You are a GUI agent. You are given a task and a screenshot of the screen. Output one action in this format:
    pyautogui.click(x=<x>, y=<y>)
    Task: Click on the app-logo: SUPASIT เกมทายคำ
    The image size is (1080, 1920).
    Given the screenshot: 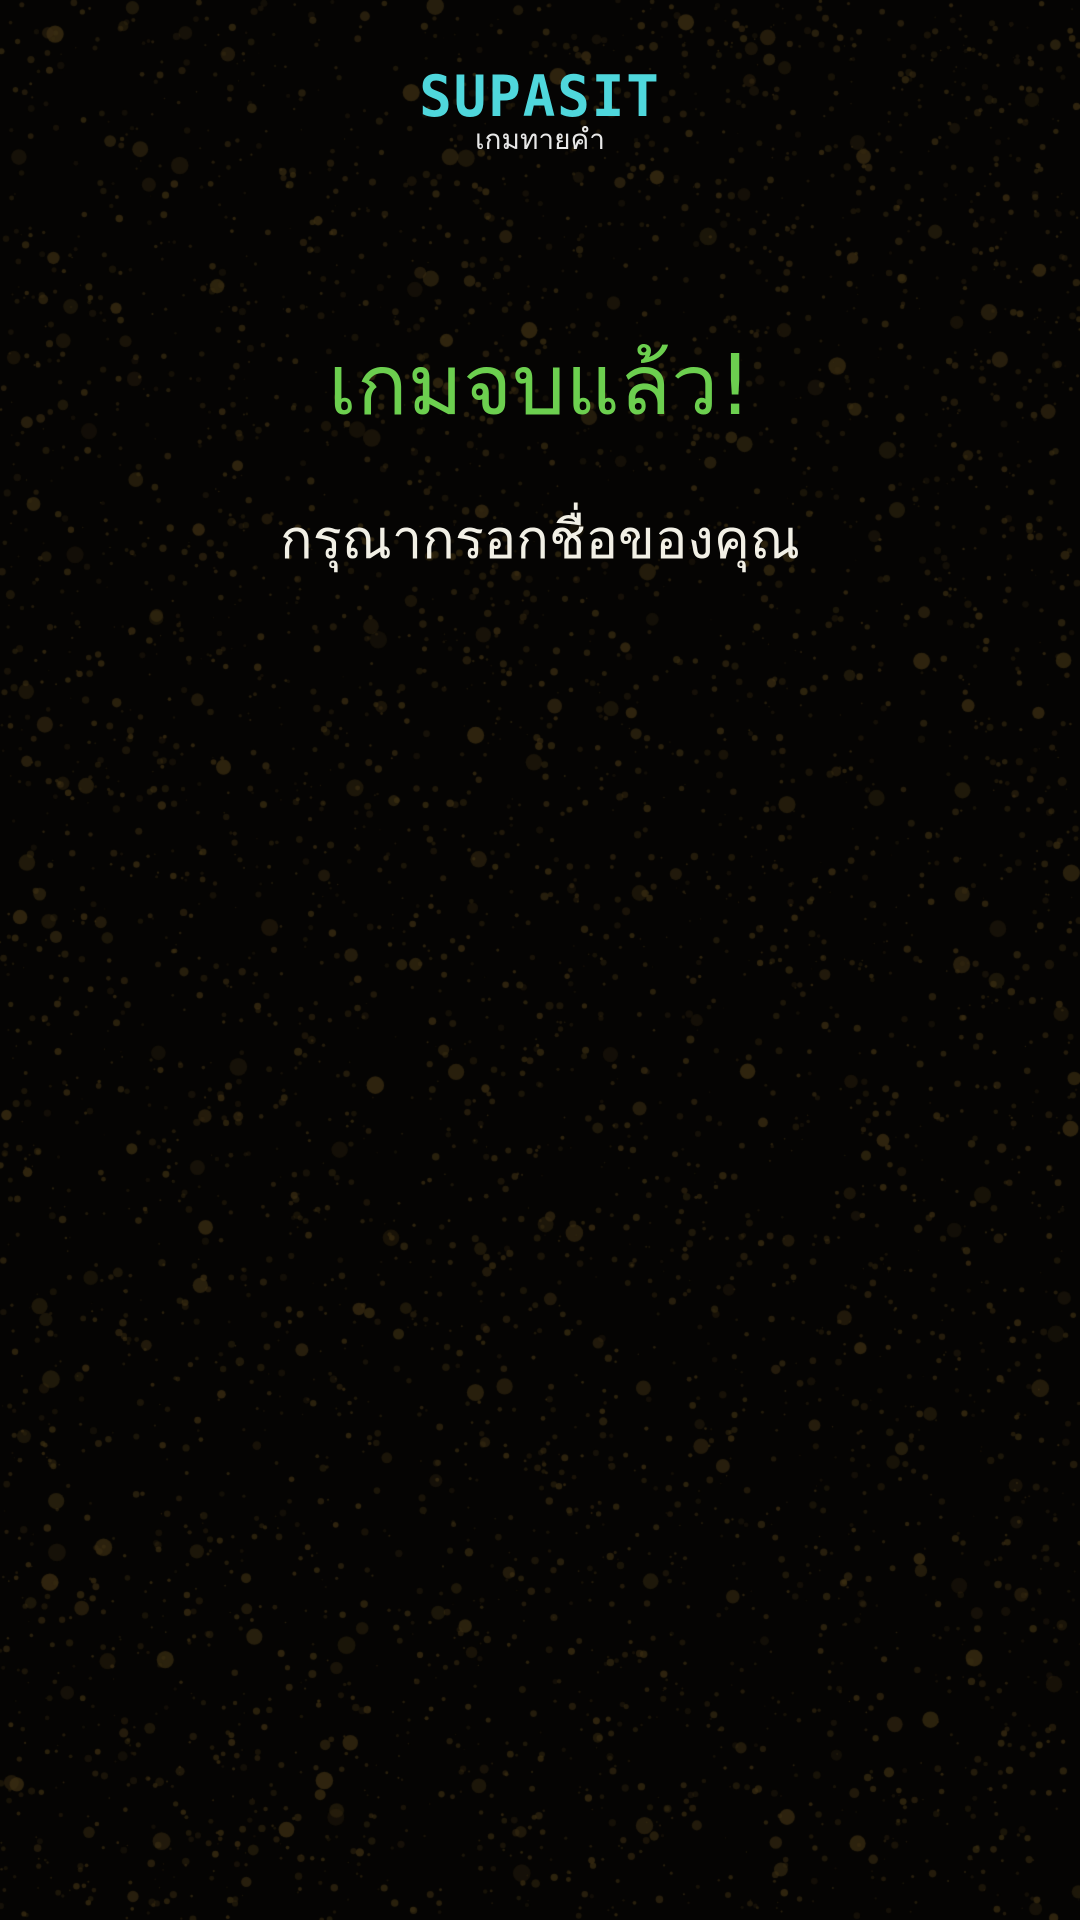 What is the action you would take?
    pyautogui.click(x=540, y=110)
    